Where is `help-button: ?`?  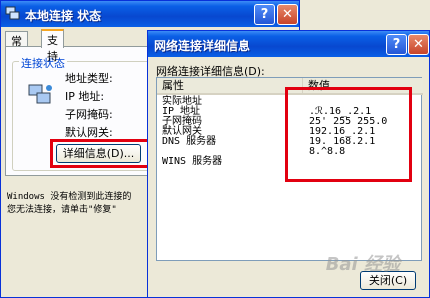
help-button: ? is located at coordinates (264, 14).